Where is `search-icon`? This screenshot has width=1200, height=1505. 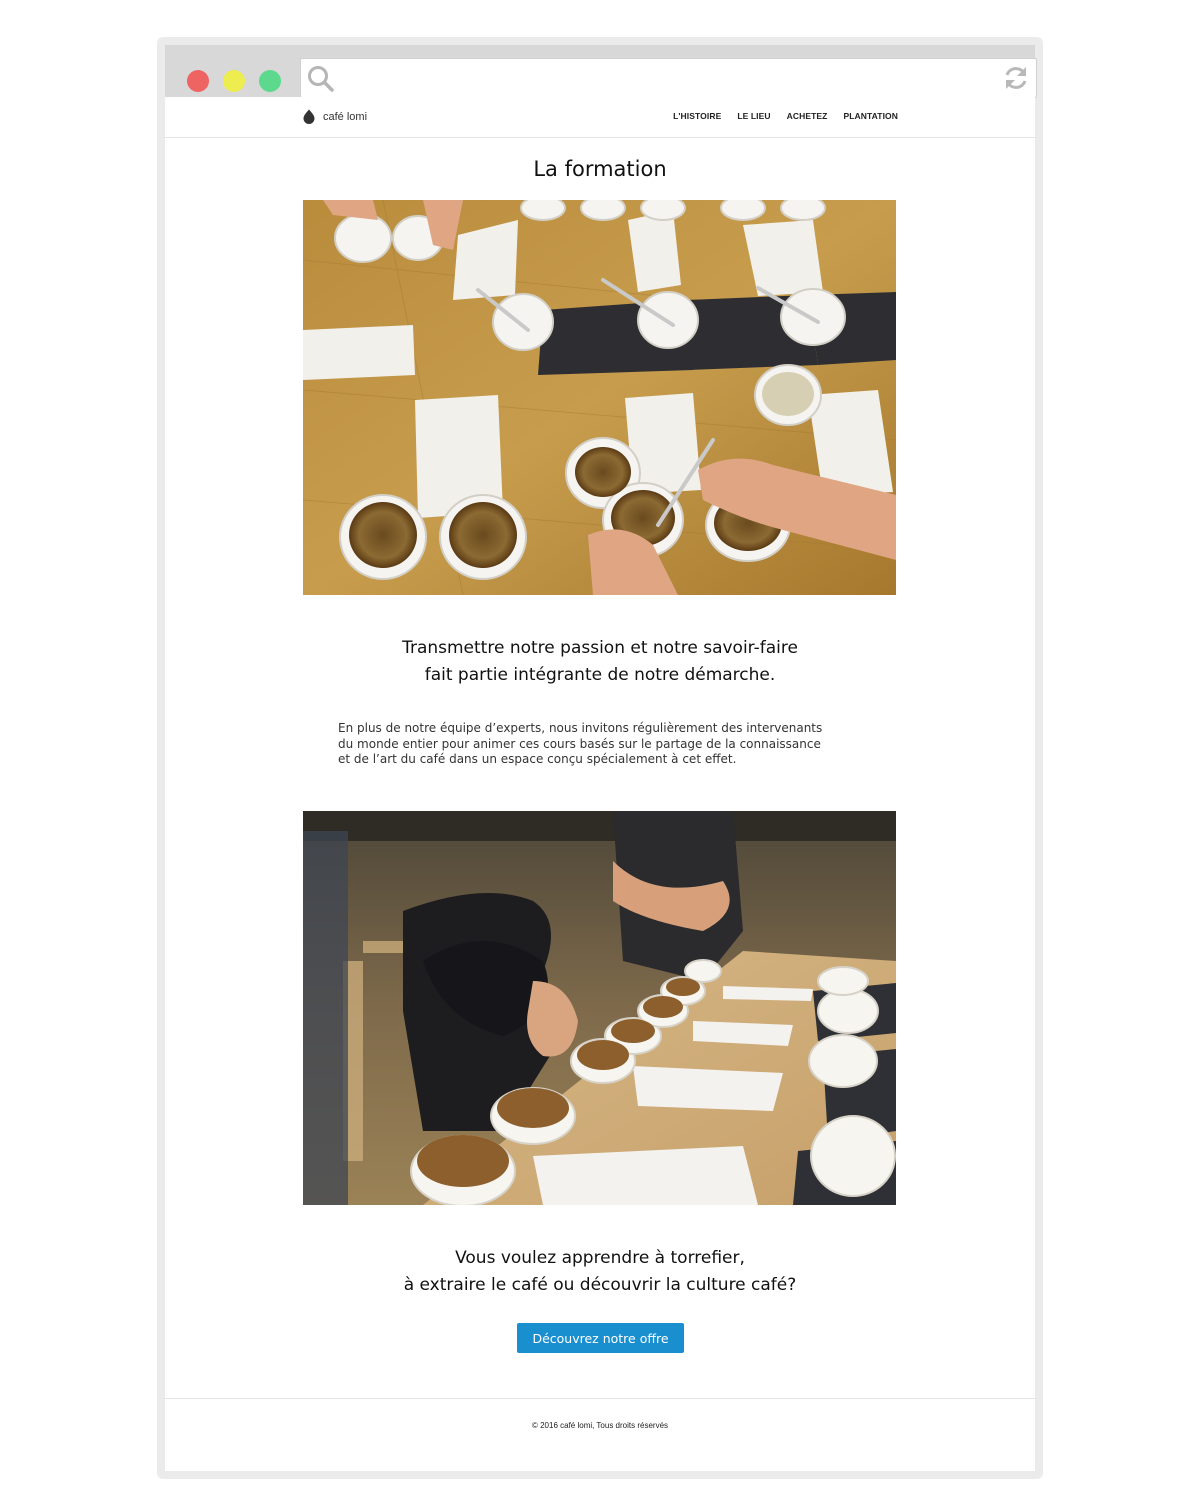
search-icon is located at coordinates (321, 79).